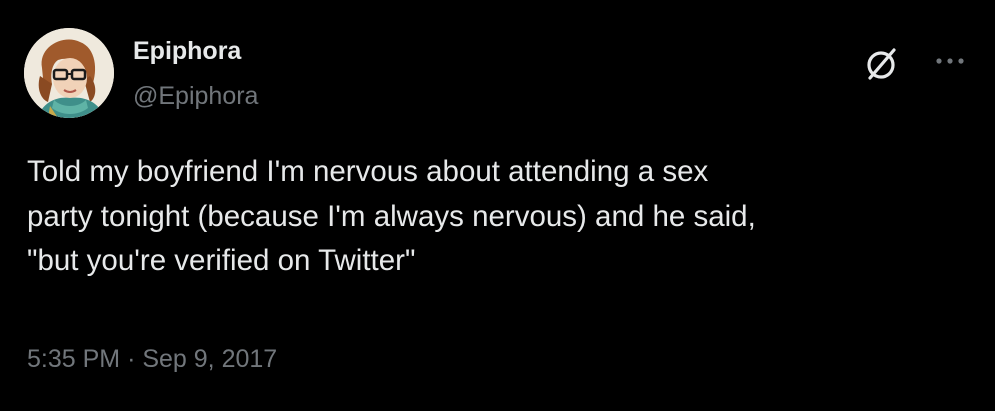 Image resolution: width=995 pixels, height=411 pixels. I want to click on tweet-time: 5:35 PM, so click(73, 359).